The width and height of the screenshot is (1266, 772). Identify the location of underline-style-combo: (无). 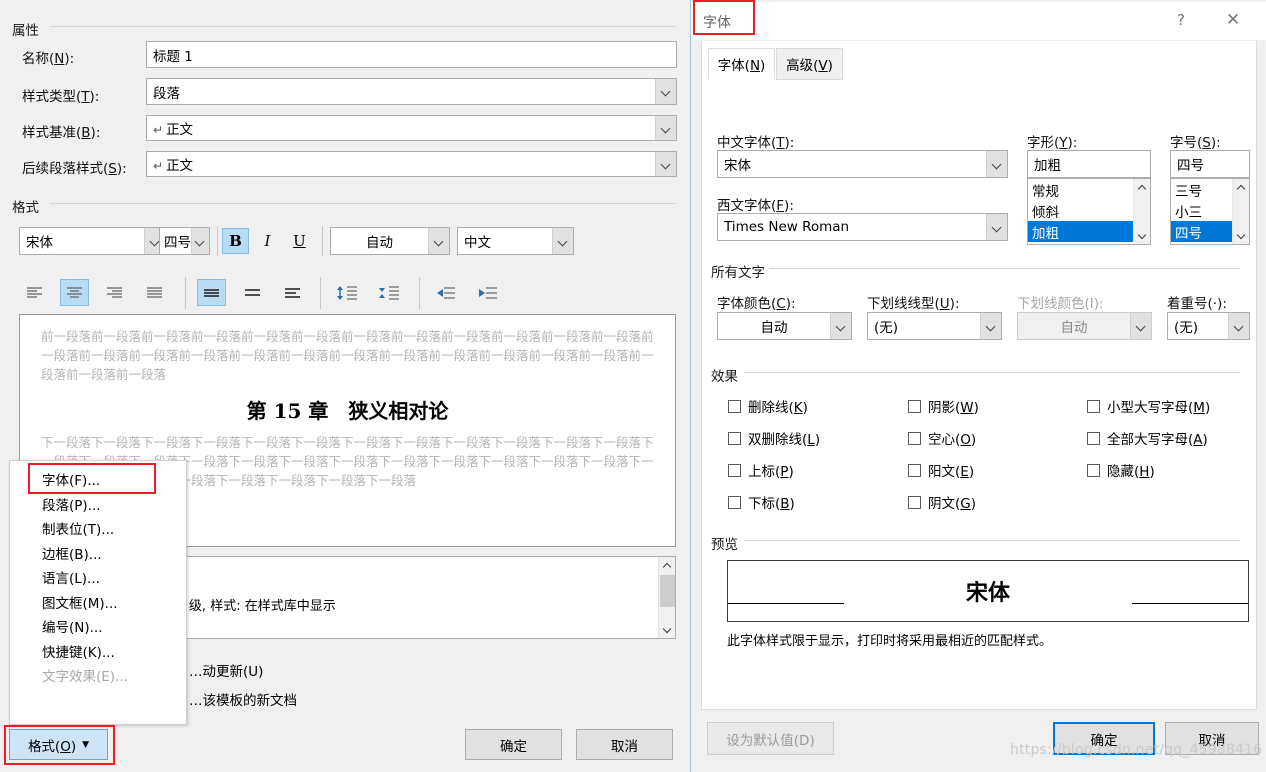
(934, 326).